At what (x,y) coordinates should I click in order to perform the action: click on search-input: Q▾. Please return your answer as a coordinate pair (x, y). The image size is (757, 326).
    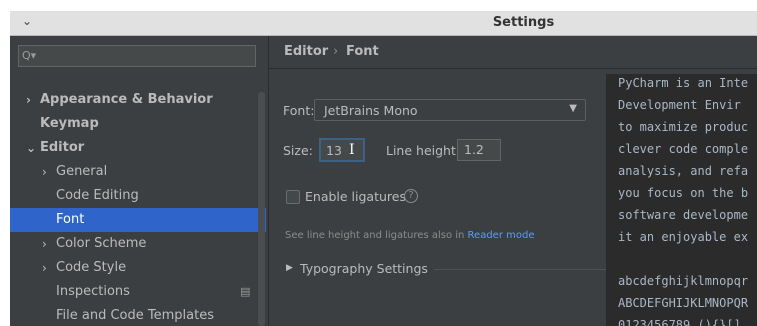
    Looking at the image, I should click on (137, 56).